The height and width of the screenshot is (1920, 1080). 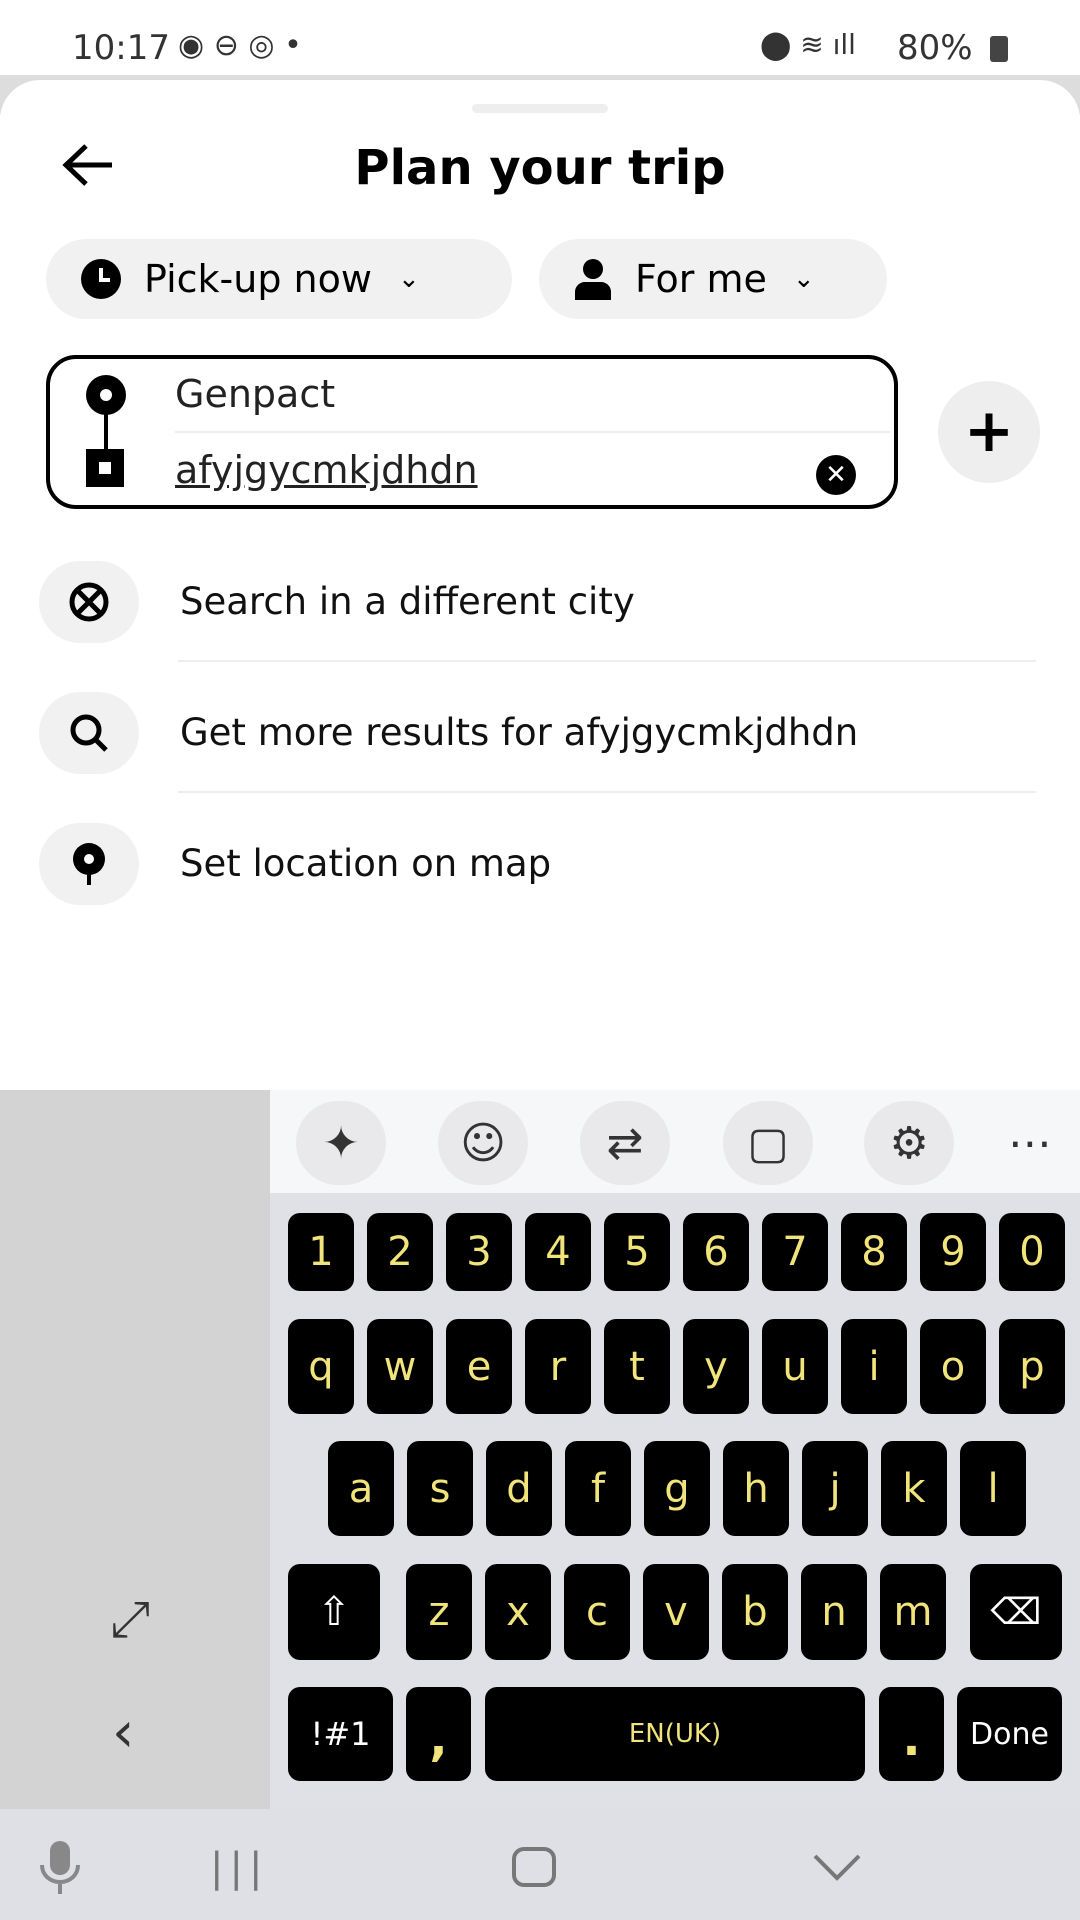 What do you see at coordinates (534, 1867) in the screenshot?
I see `home-icon` at bounding box center [534, 1867].